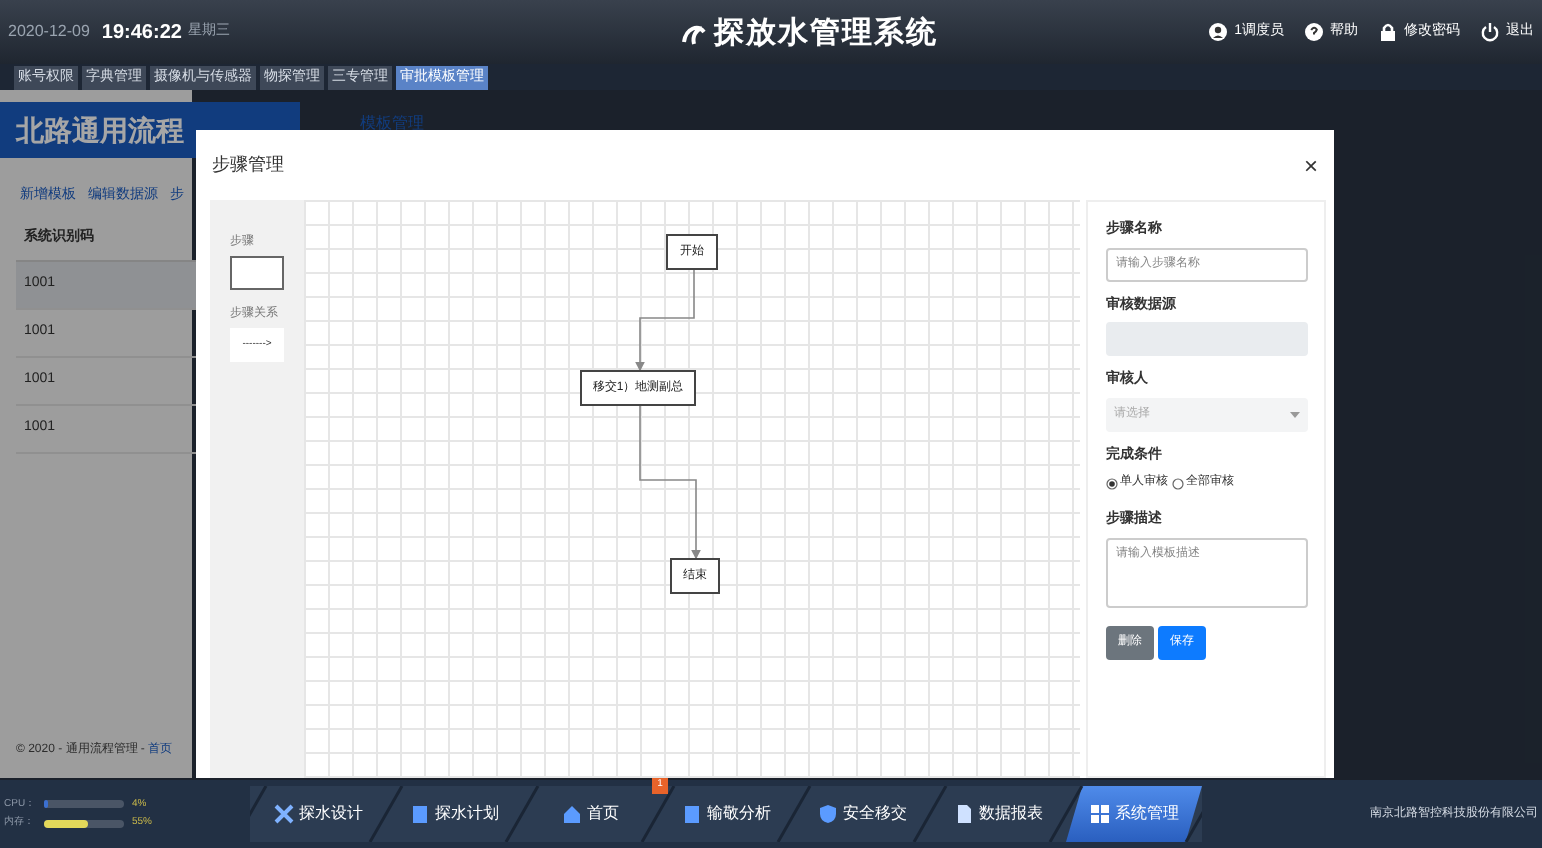 The width and height of the screenshot is (1542, 848). Describe the element at coordinates (571, 814) in the screenshot. I see `home-icon` at that location.